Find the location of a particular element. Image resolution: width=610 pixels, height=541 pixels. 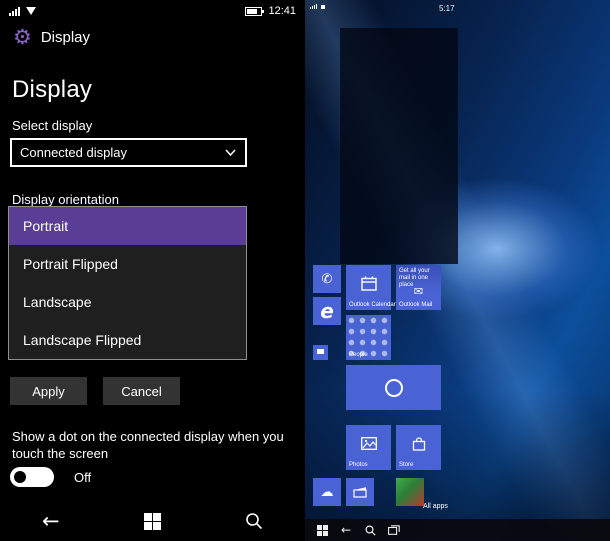

search-button is located at coordinates (254, 521).